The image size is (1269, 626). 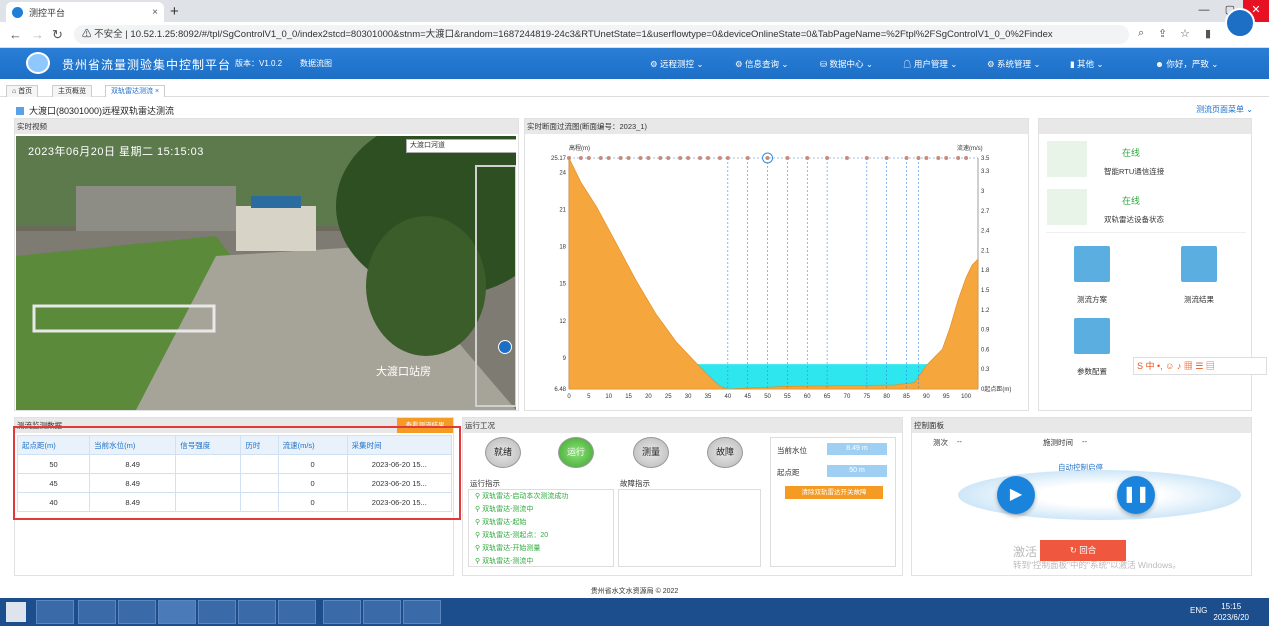 I want to click on x-tick-label: 15, so click(x=628, y=397).